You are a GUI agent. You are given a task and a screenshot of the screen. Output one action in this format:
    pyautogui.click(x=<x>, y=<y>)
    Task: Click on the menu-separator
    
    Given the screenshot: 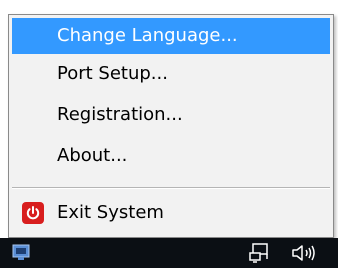 What is the action you would take?
    pyautogui.click(x=171, y=188)
    